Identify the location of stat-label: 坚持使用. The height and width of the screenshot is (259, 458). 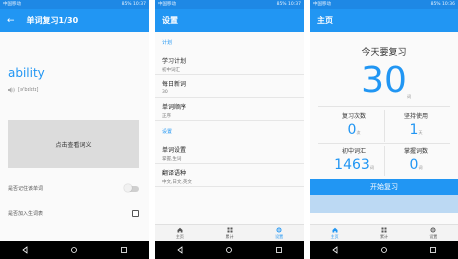
(415, 116).